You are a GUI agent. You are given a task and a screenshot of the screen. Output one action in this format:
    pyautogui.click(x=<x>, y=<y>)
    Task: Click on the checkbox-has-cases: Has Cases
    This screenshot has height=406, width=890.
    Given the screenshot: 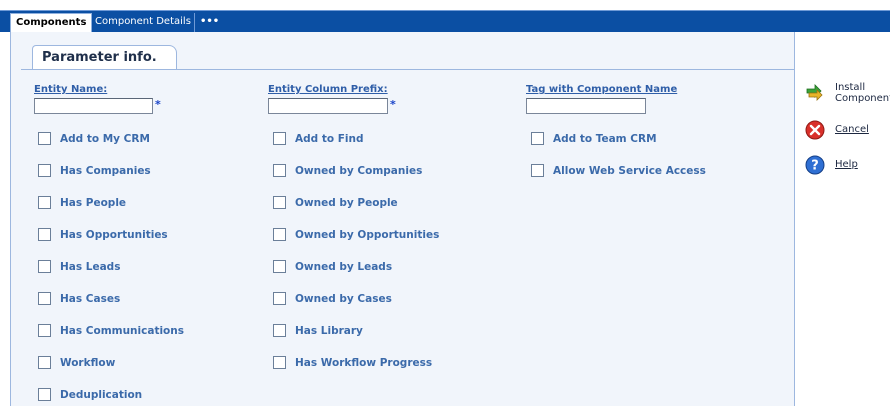 What is the action you would take?
    pyautogui.click(x=79, y=298)
    